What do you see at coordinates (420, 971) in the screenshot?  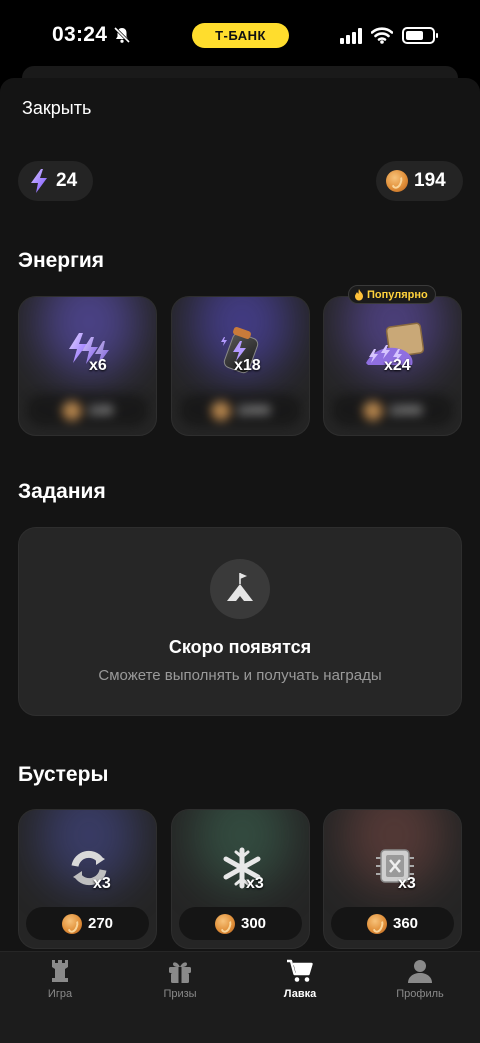 I see `user-icon` at bounding box center [420, 971].